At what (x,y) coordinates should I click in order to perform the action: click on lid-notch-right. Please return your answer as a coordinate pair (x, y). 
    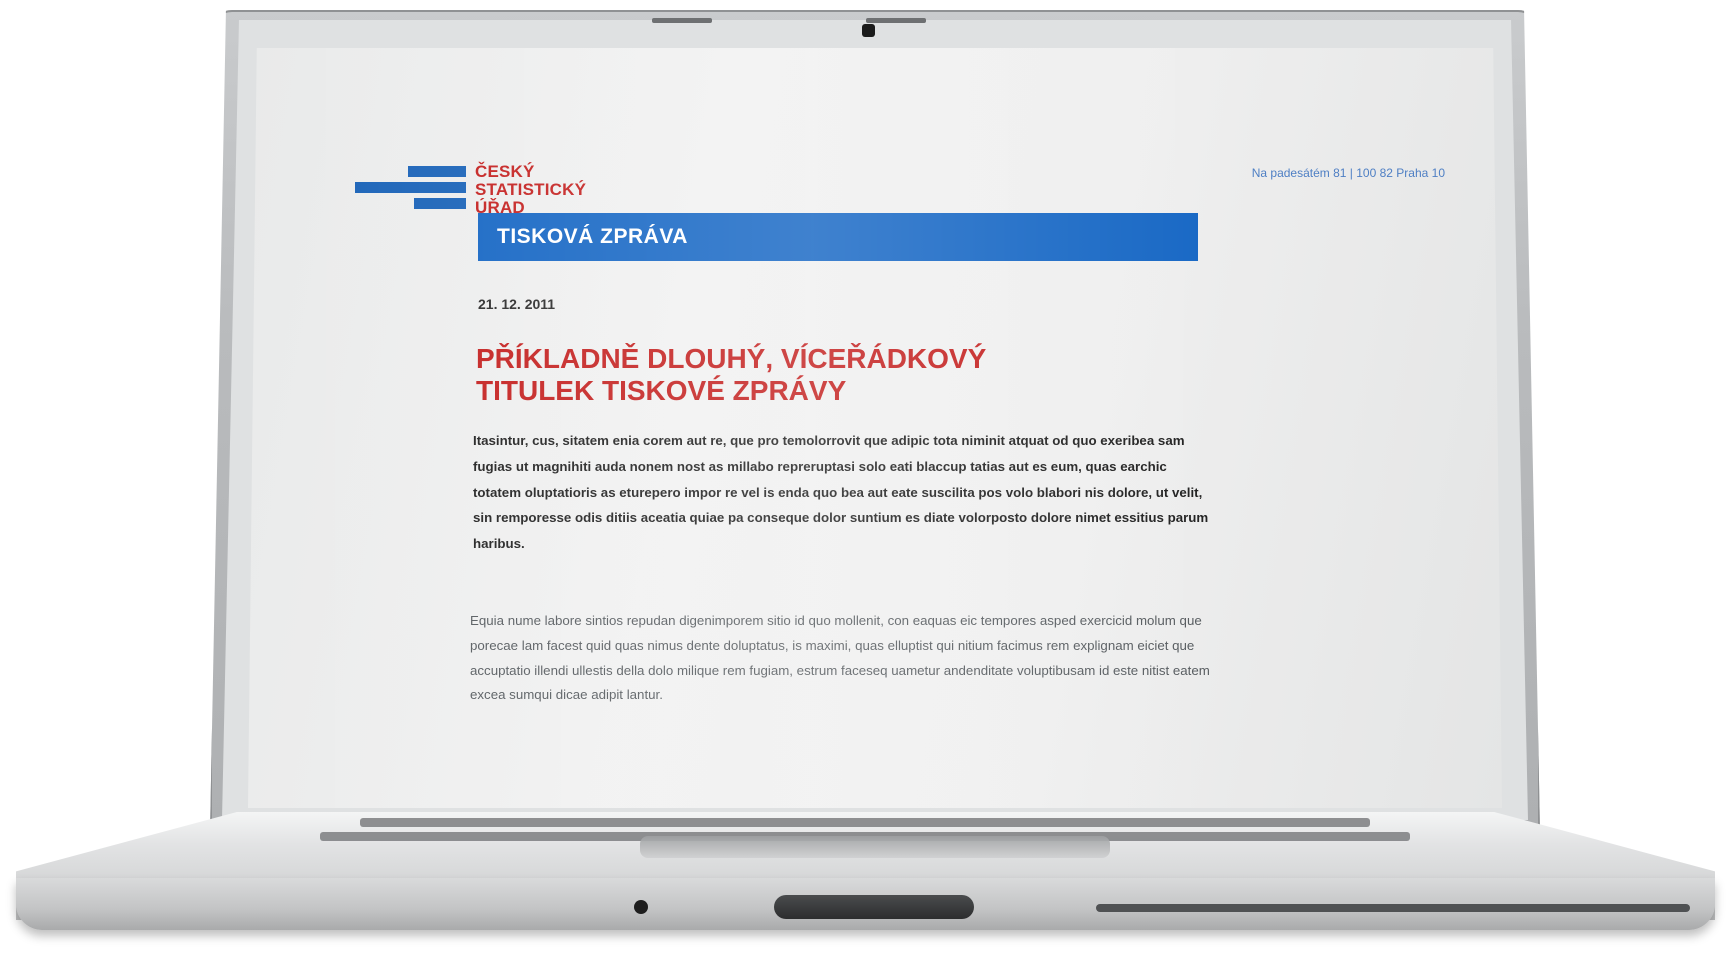
    Looking at the image, I should click on (896, 20).